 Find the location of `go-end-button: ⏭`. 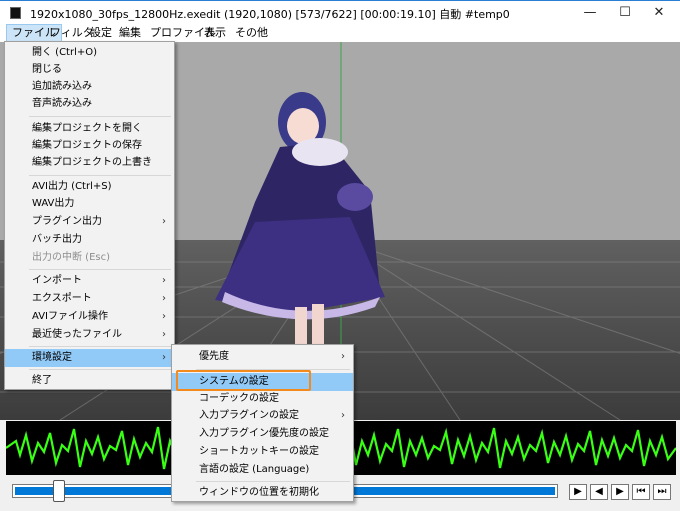

go-end-button: ⏭ is located at coordinates (662, 492).